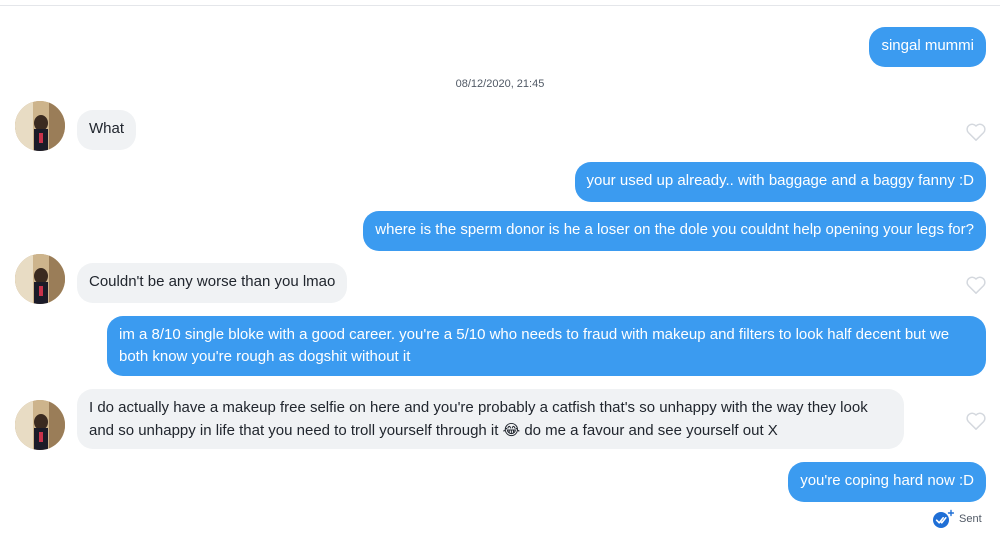 This screenshot has height=535, width=1000. What do you see at coordinates (970, 519) in the screenshot?
I see `status-label: Sent` at bounding box center [970, 519].